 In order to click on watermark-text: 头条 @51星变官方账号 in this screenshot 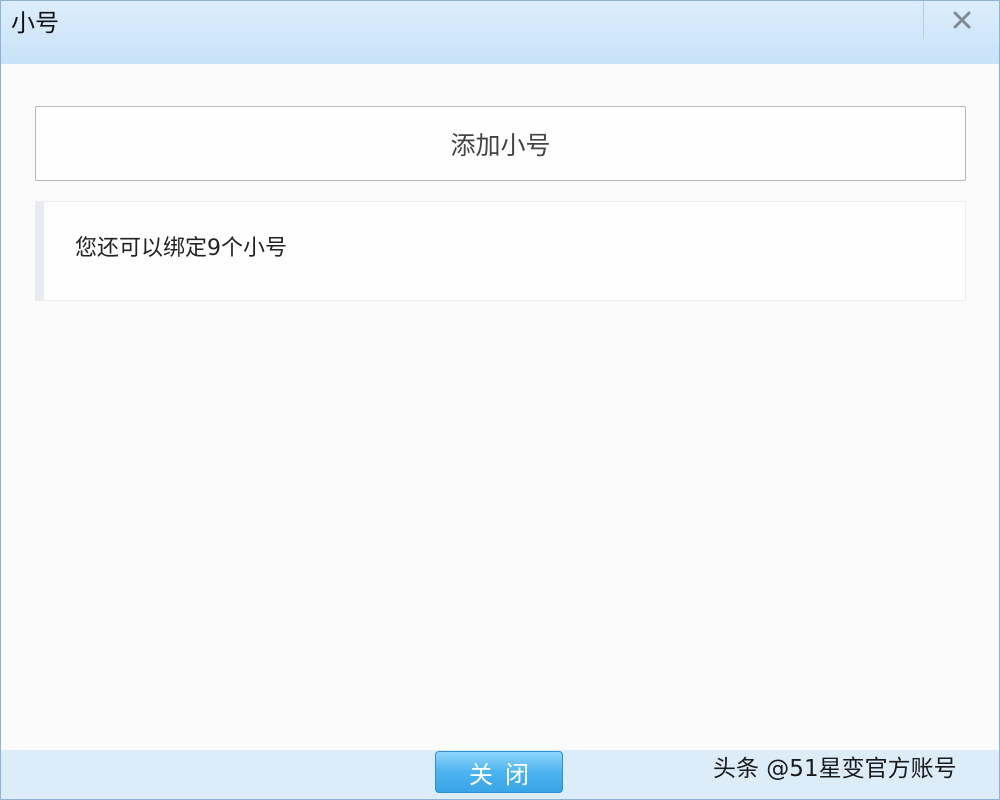, I will do `click(835, 769)`.